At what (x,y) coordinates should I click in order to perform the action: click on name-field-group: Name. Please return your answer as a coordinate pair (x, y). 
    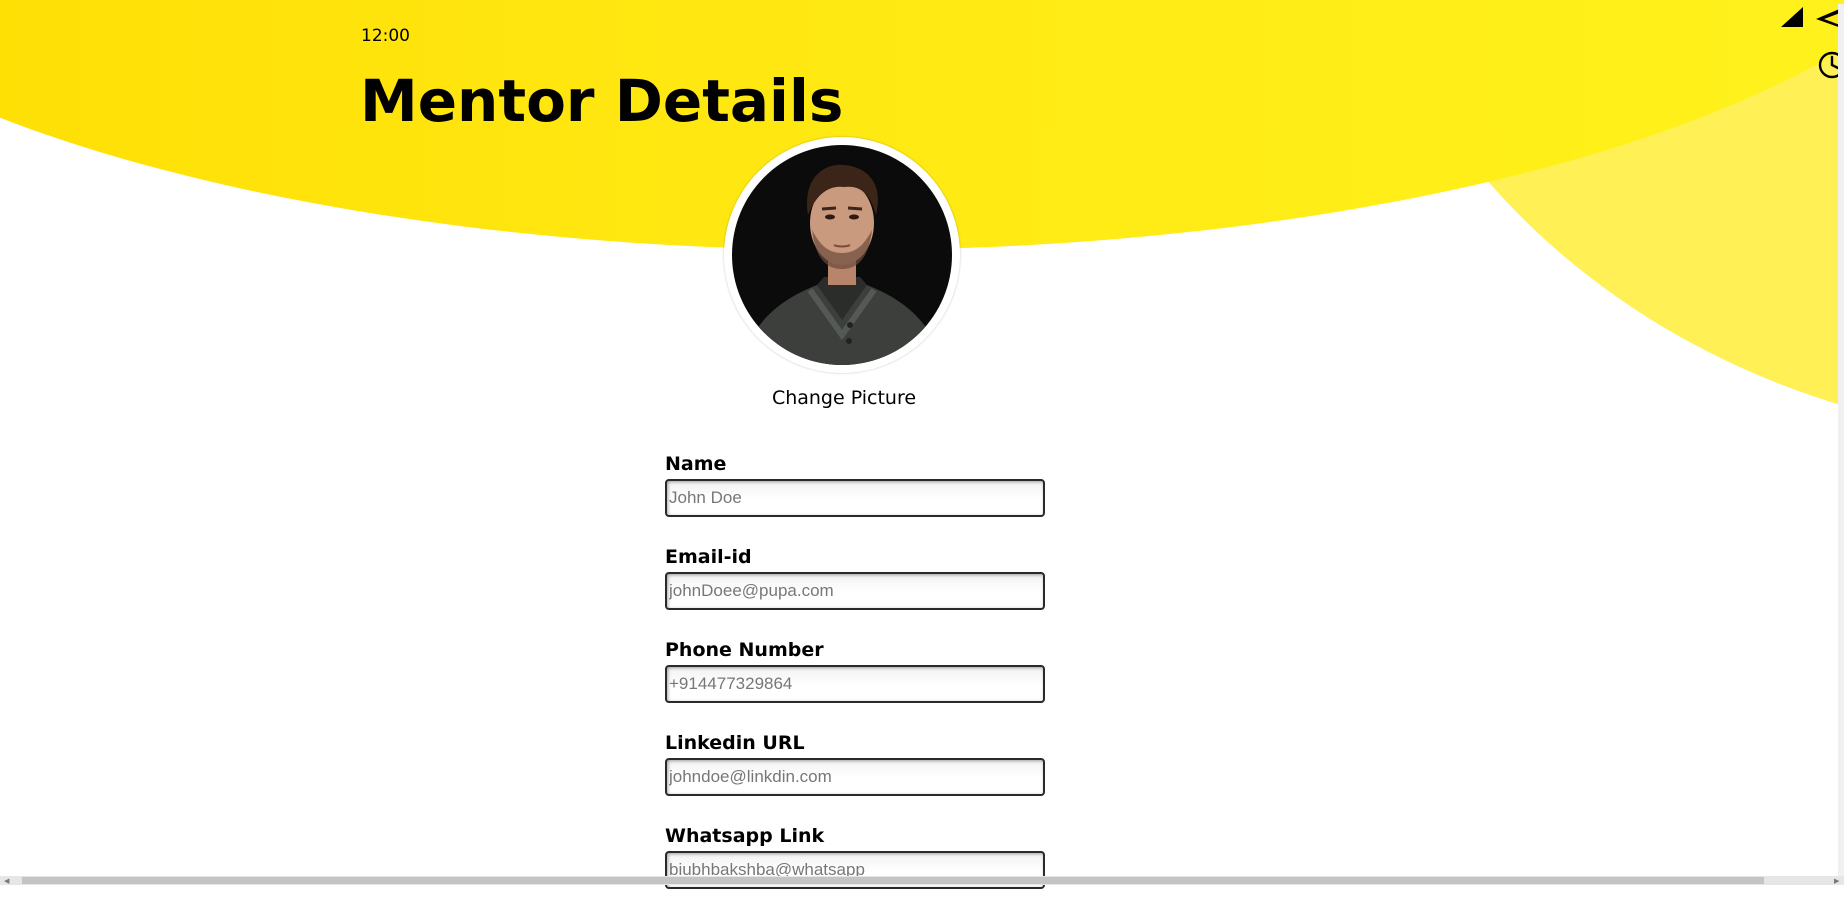
    Looking at the image, I should click on (855, 484).